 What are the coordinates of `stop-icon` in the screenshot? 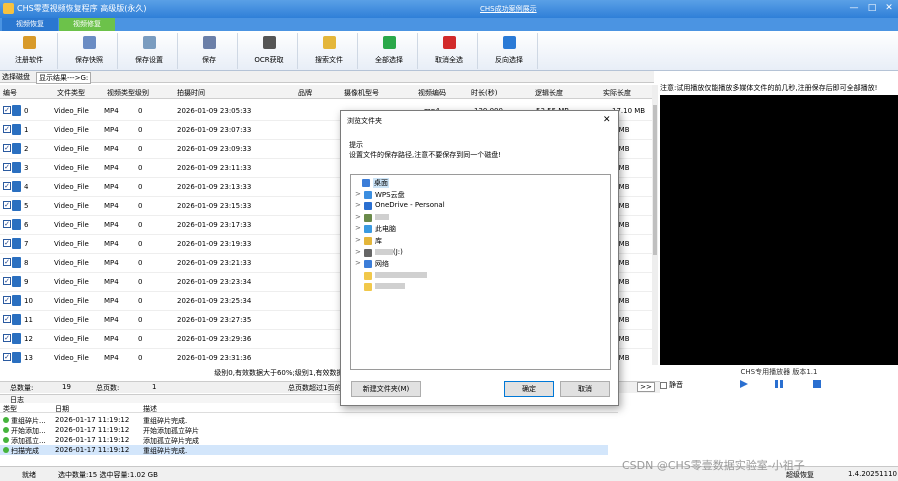 It's located at (817, 384).